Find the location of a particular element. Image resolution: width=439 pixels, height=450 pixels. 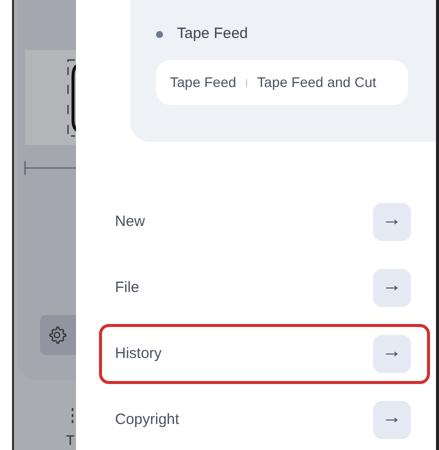

menu-item: New is located at coordinates (264, 222).